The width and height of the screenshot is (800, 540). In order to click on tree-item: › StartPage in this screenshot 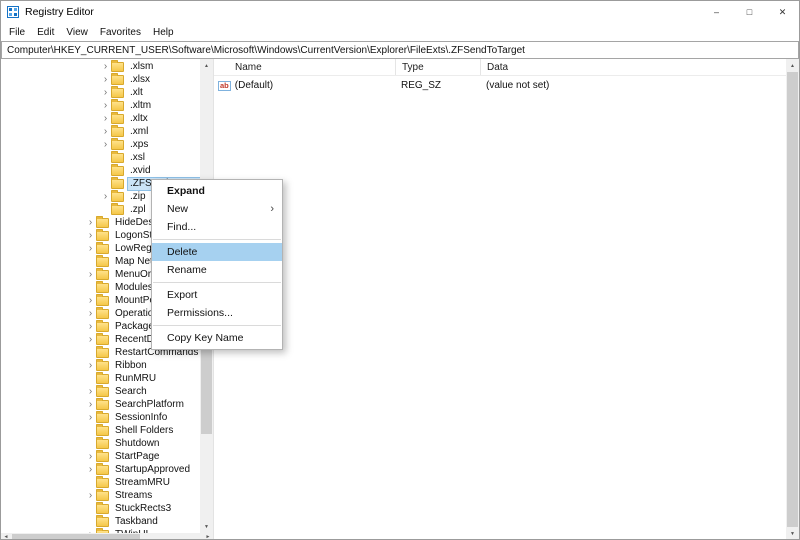, I will do `click(100, 456)`.